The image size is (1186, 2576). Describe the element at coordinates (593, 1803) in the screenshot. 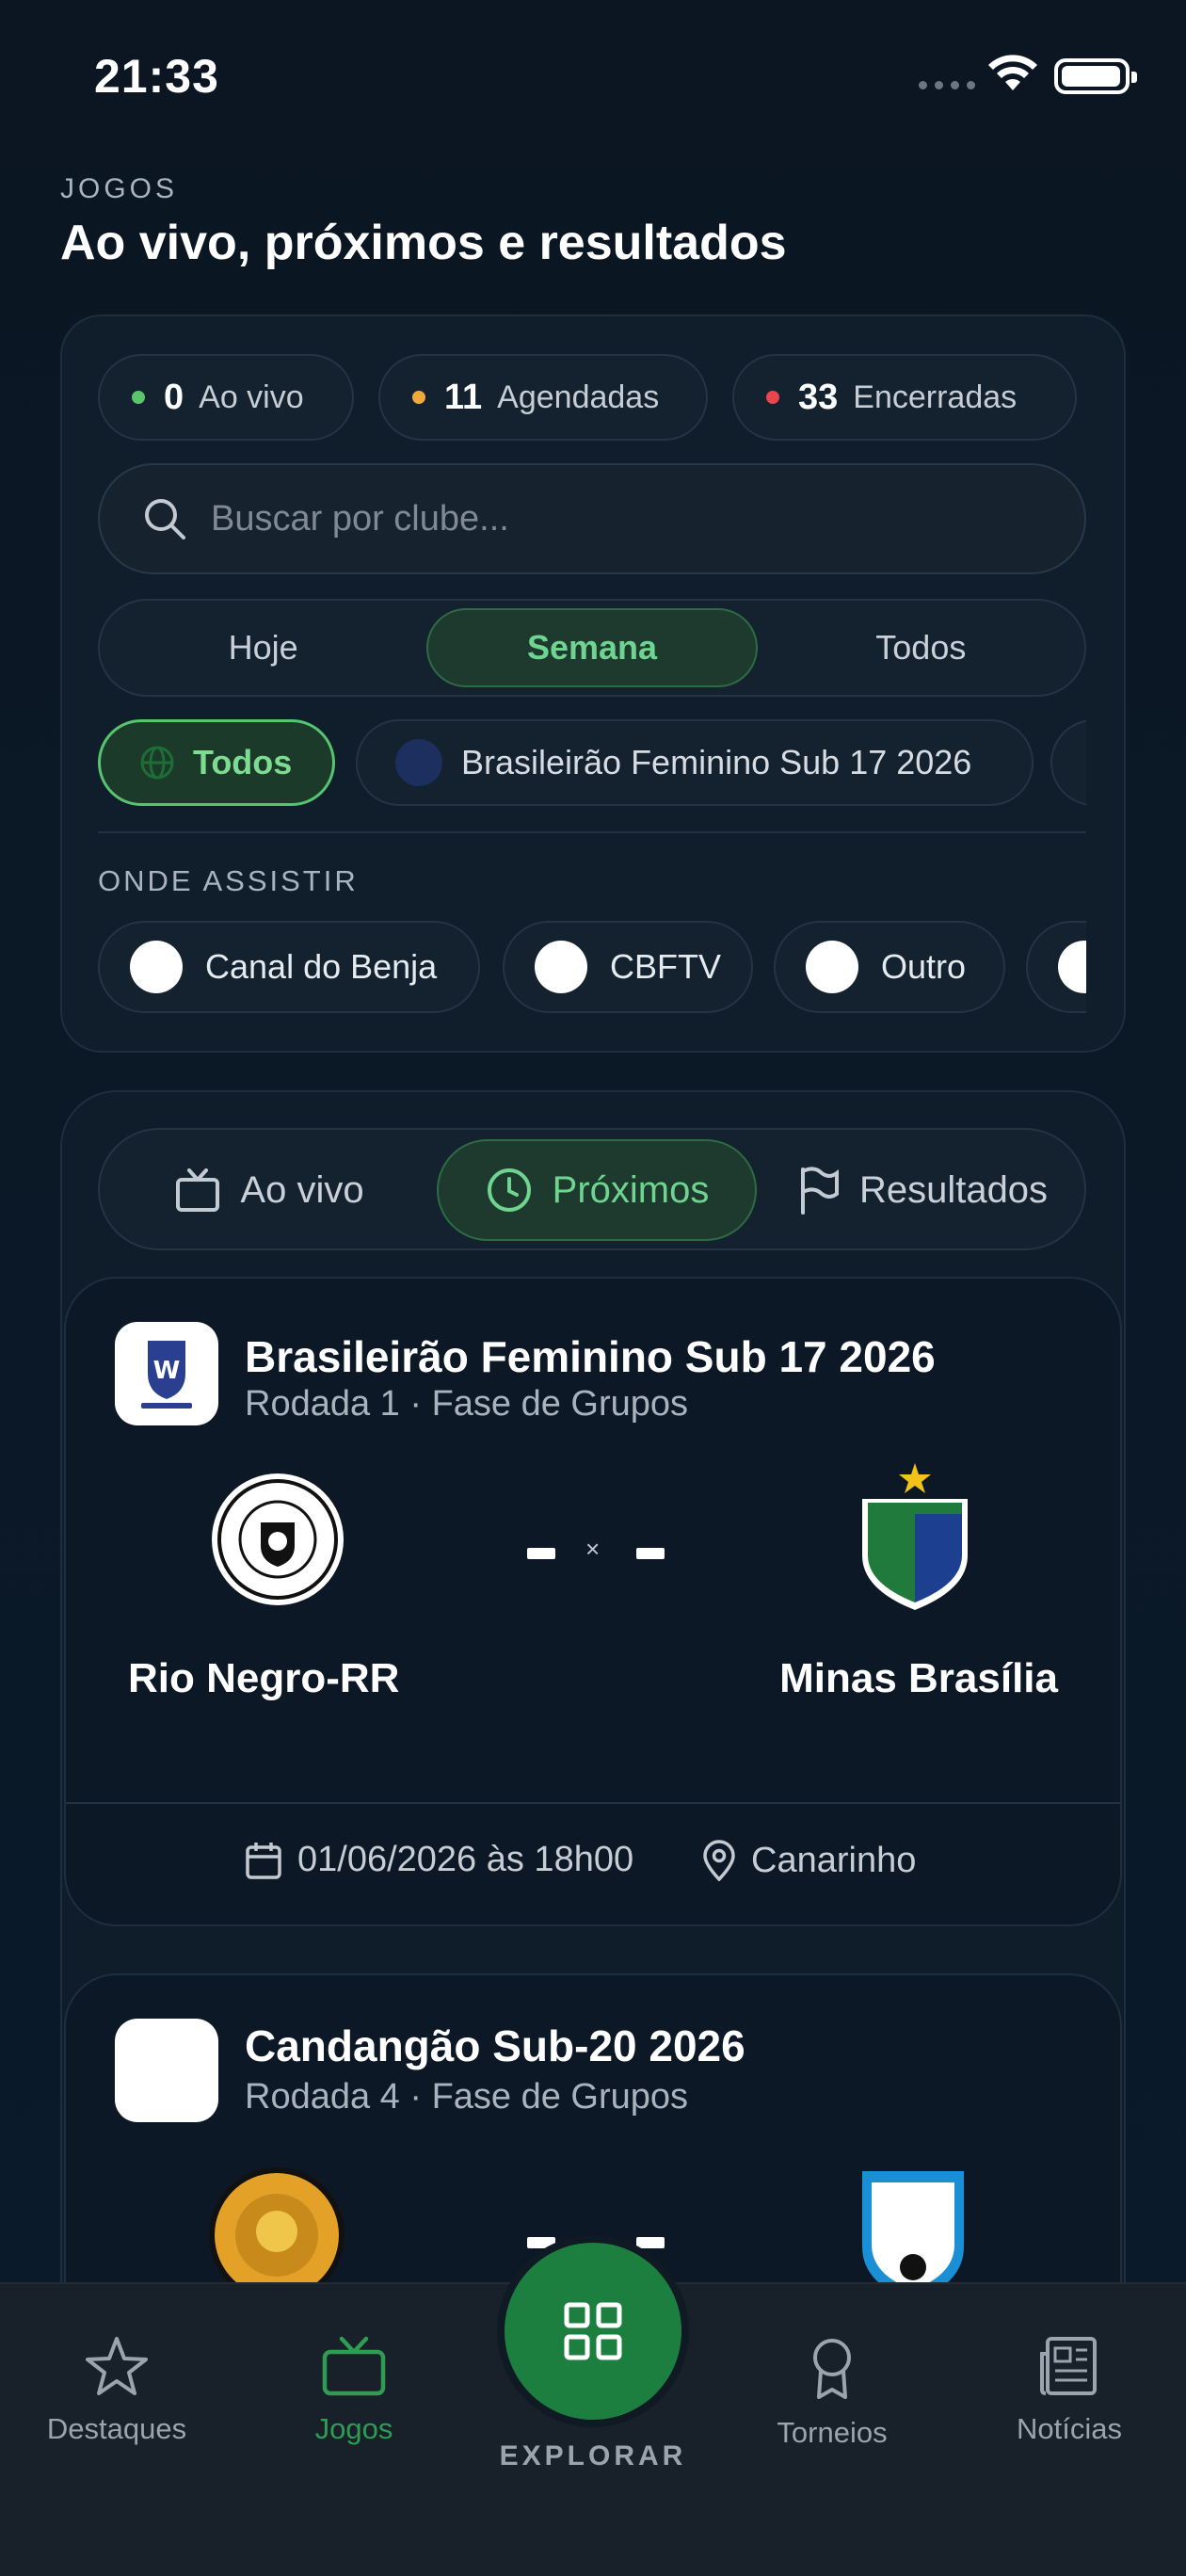

I see `card-divider` at that location.